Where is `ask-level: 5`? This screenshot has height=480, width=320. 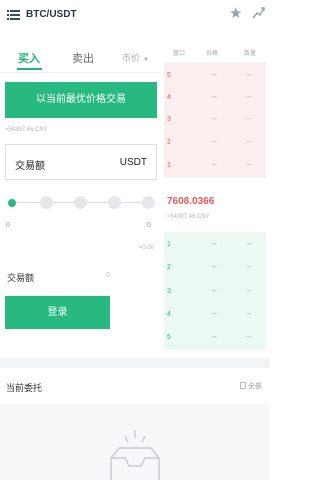 ask-level: 5 is located at coordinates (169, 75).